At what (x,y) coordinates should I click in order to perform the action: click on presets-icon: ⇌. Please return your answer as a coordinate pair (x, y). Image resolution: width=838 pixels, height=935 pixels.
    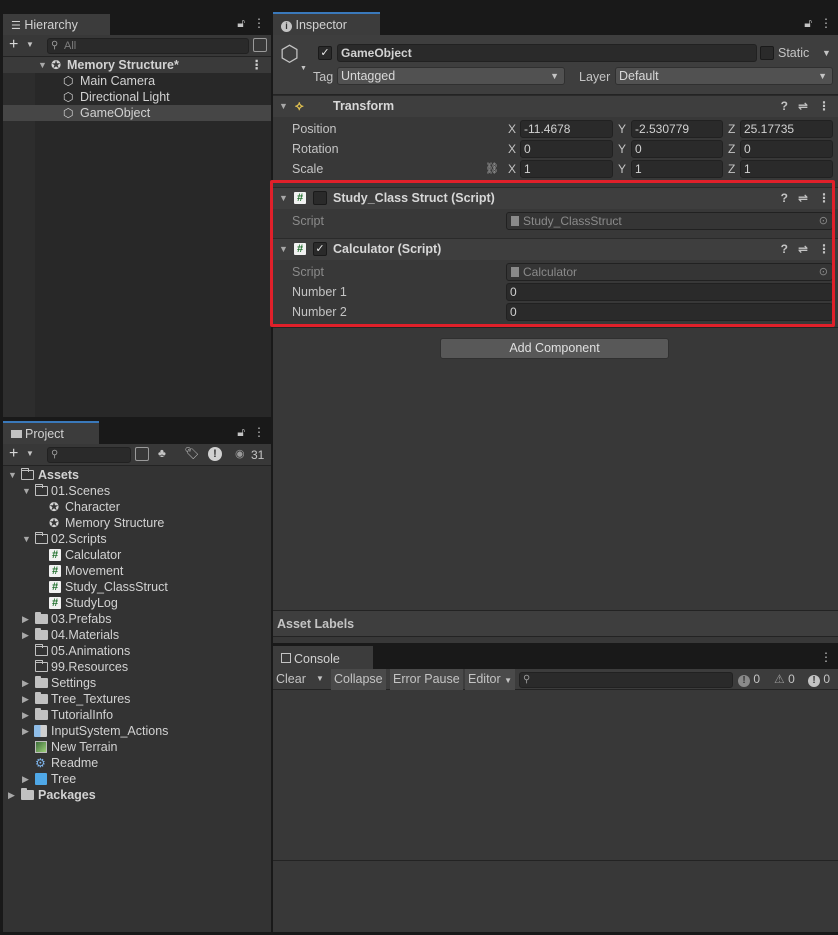
    Looking at the image, I should click on (803, 106).